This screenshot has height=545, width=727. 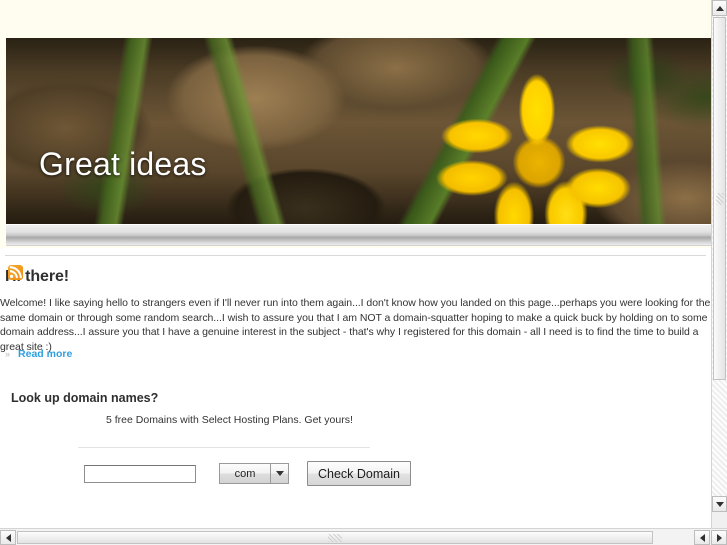 I want to click on vertical-scrollbar, so click(x=719, y=264).